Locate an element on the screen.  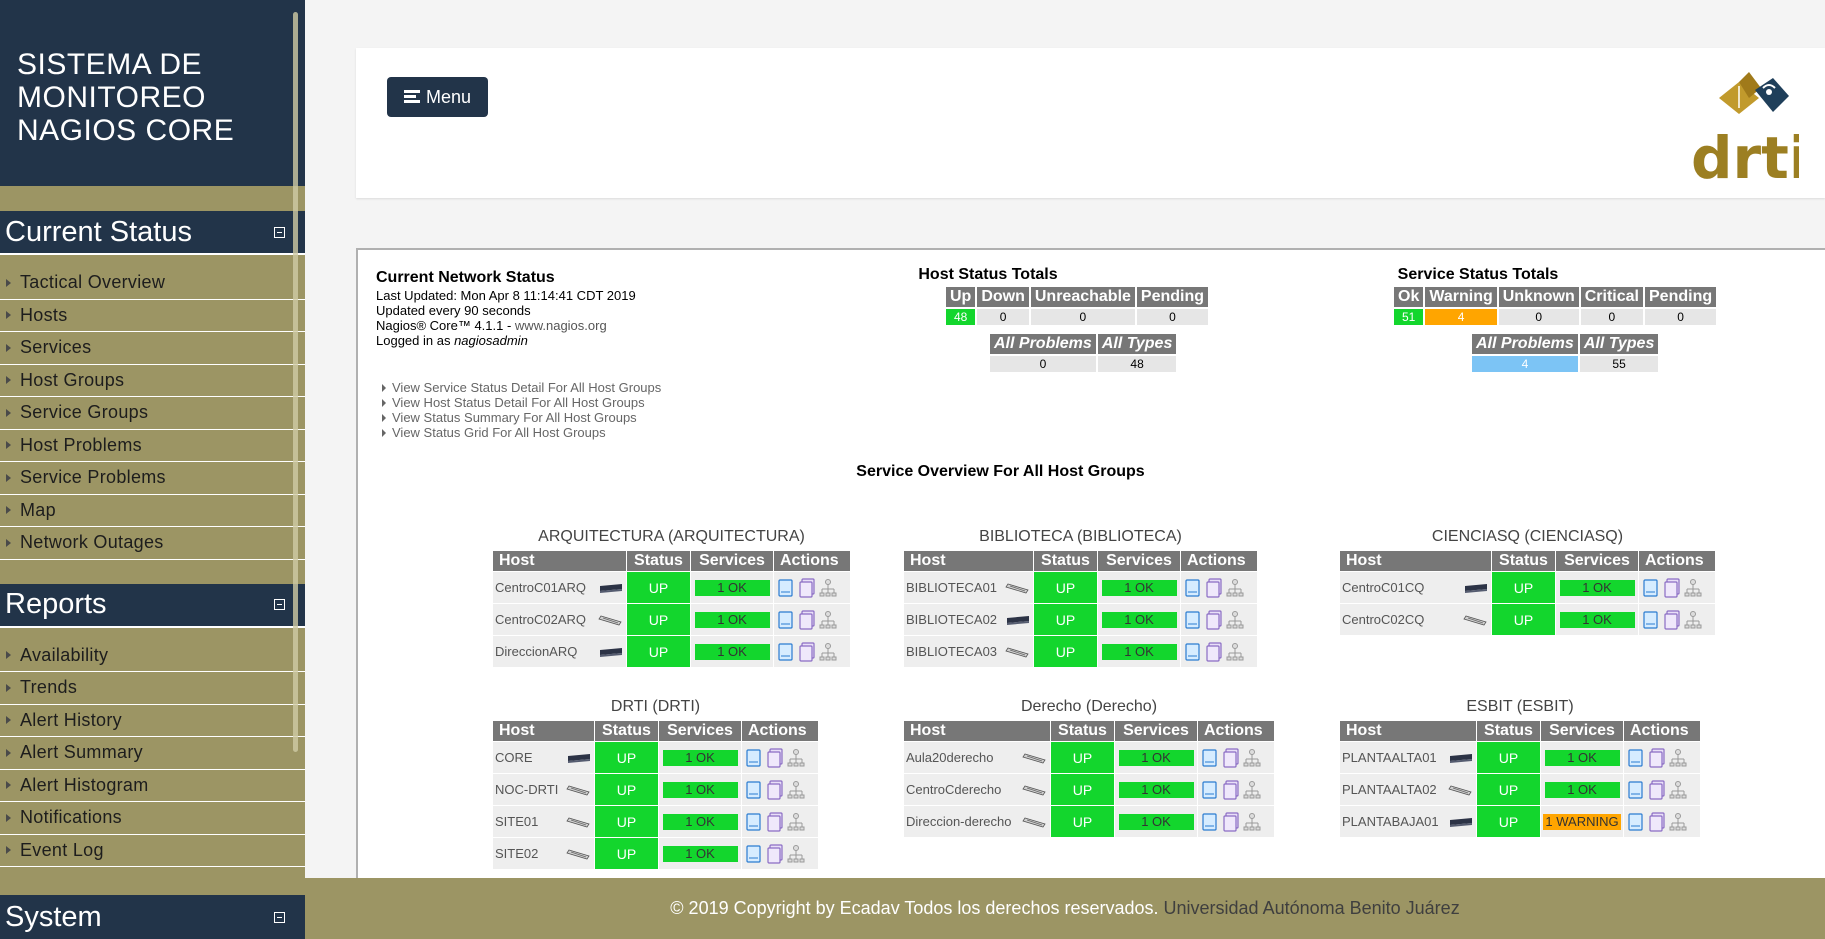
host-name-link: BIBLIOTECA01 is located at coordinates (951, 587).